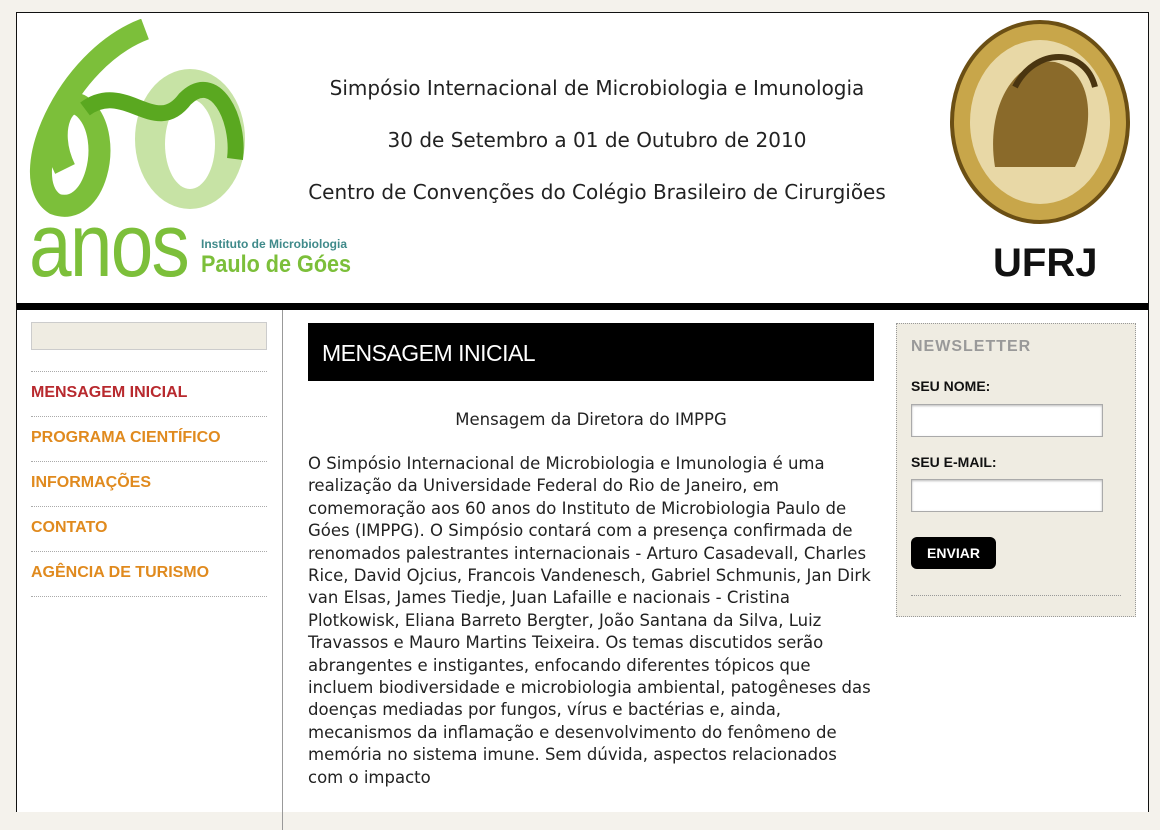 This screenshot has width=1160, height=830. I want to click on nav-contato: CONTATO, so click(149, 528).